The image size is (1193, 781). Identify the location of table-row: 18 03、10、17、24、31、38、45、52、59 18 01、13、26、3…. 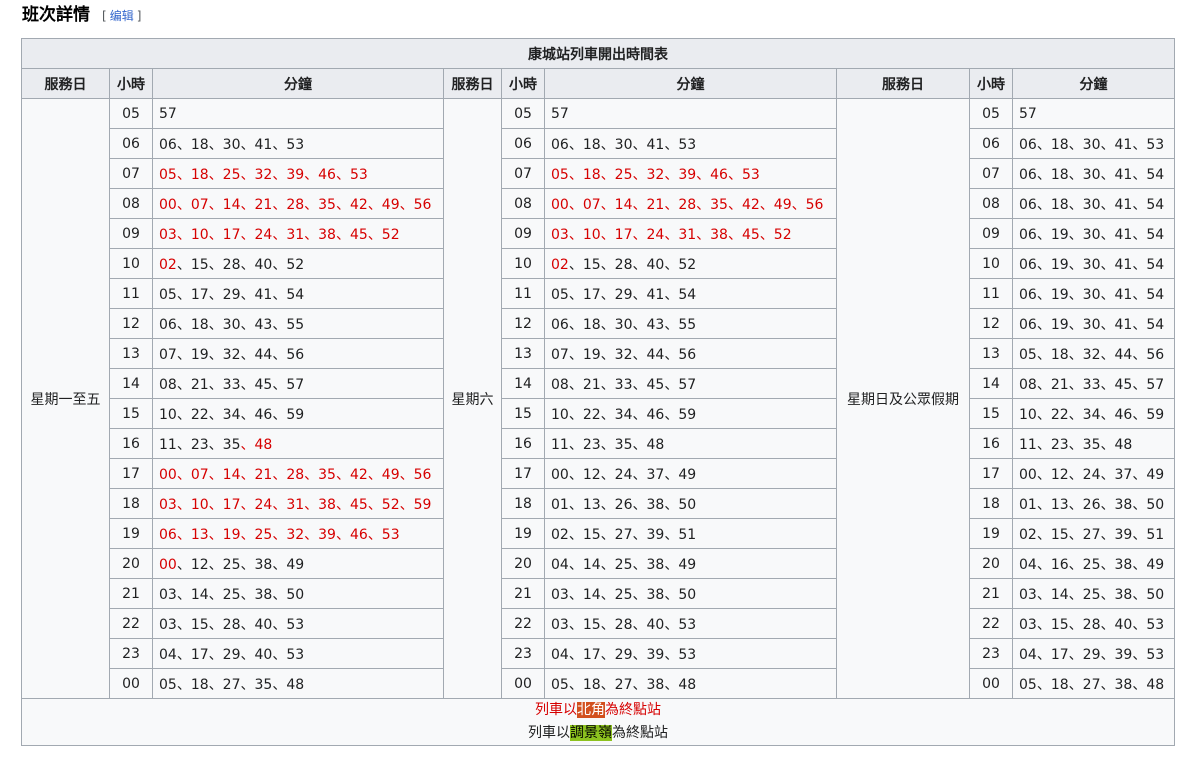
(598, 503).